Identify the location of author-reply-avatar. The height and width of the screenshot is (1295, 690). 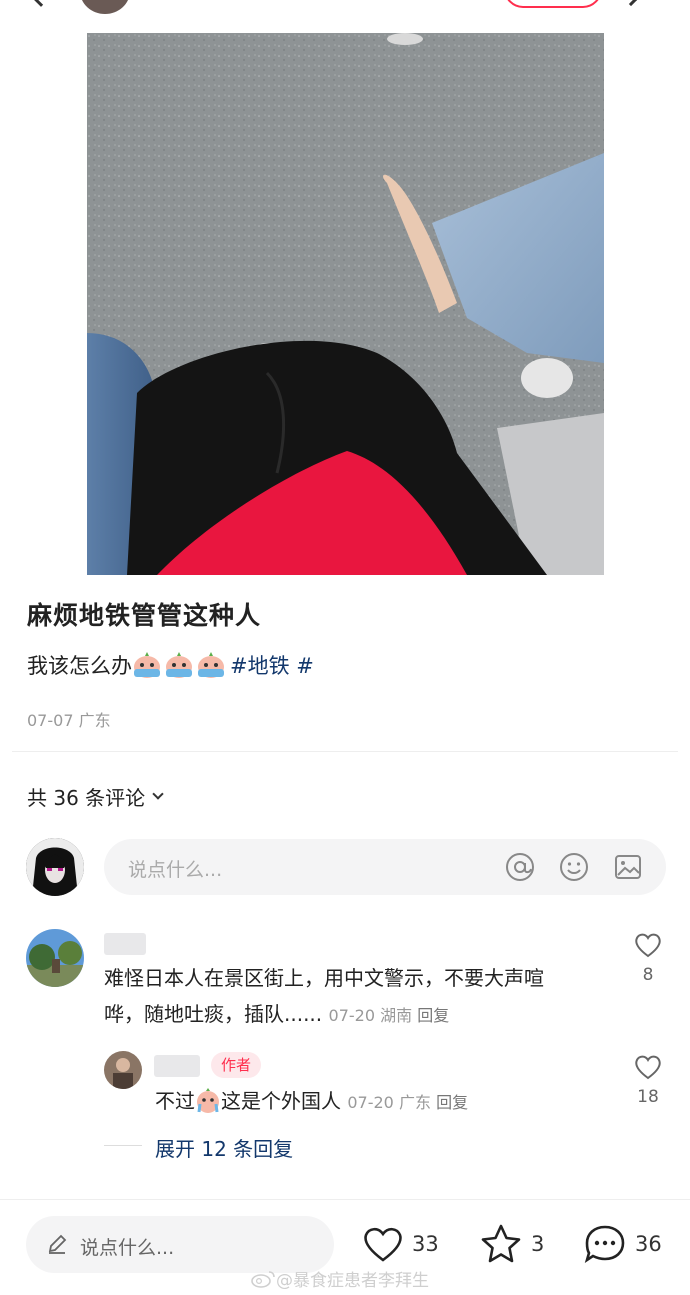
(123, 1070).